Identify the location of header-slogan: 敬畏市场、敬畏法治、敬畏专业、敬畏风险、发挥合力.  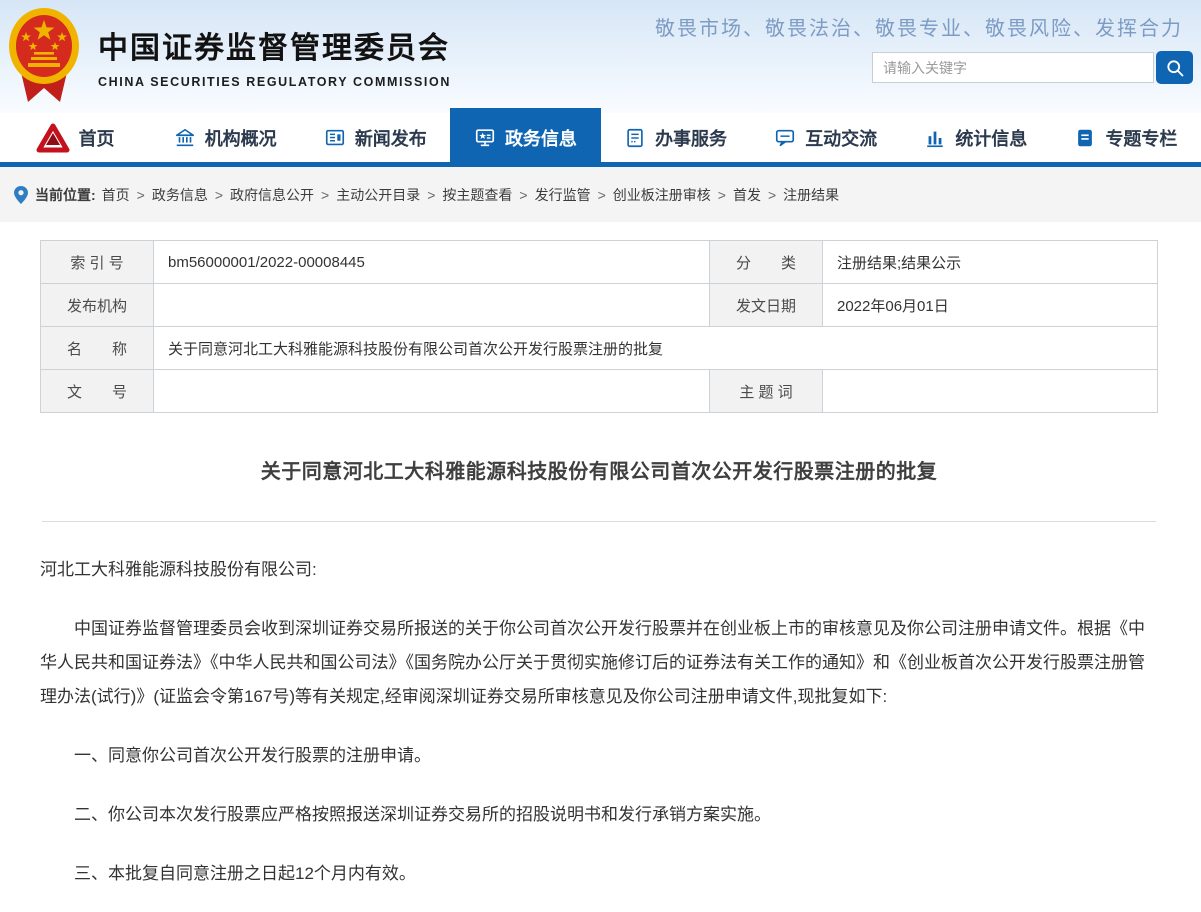
(919, 28).